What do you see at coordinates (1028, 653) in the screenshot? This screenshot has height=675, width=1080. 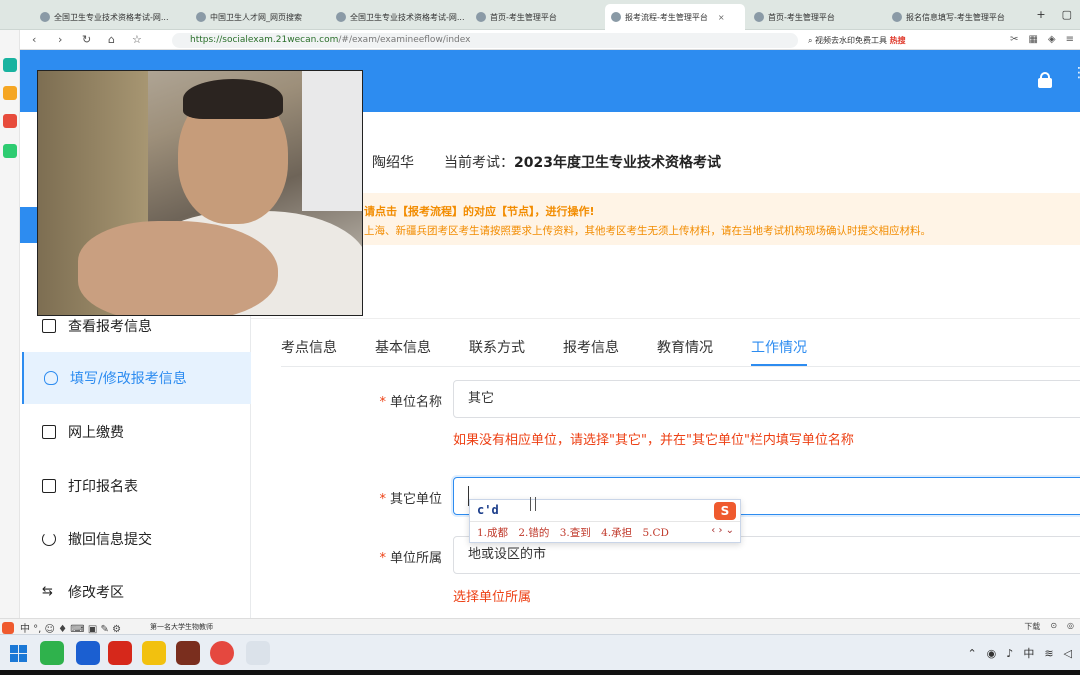 I see `ime-lang-indicator: 中` at bounding box center [1028, 653].